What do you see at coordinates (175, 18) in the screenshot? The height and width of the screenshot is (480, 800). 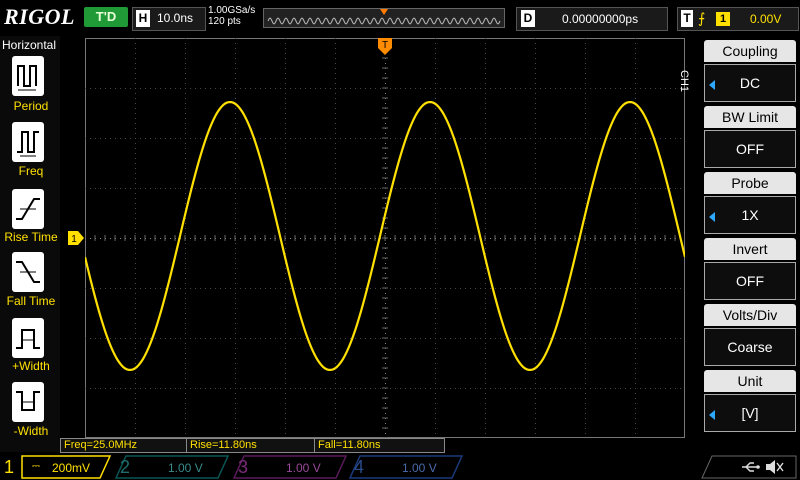 I see `timebase-value: 10.0ns` at bounding box center [175, 18].